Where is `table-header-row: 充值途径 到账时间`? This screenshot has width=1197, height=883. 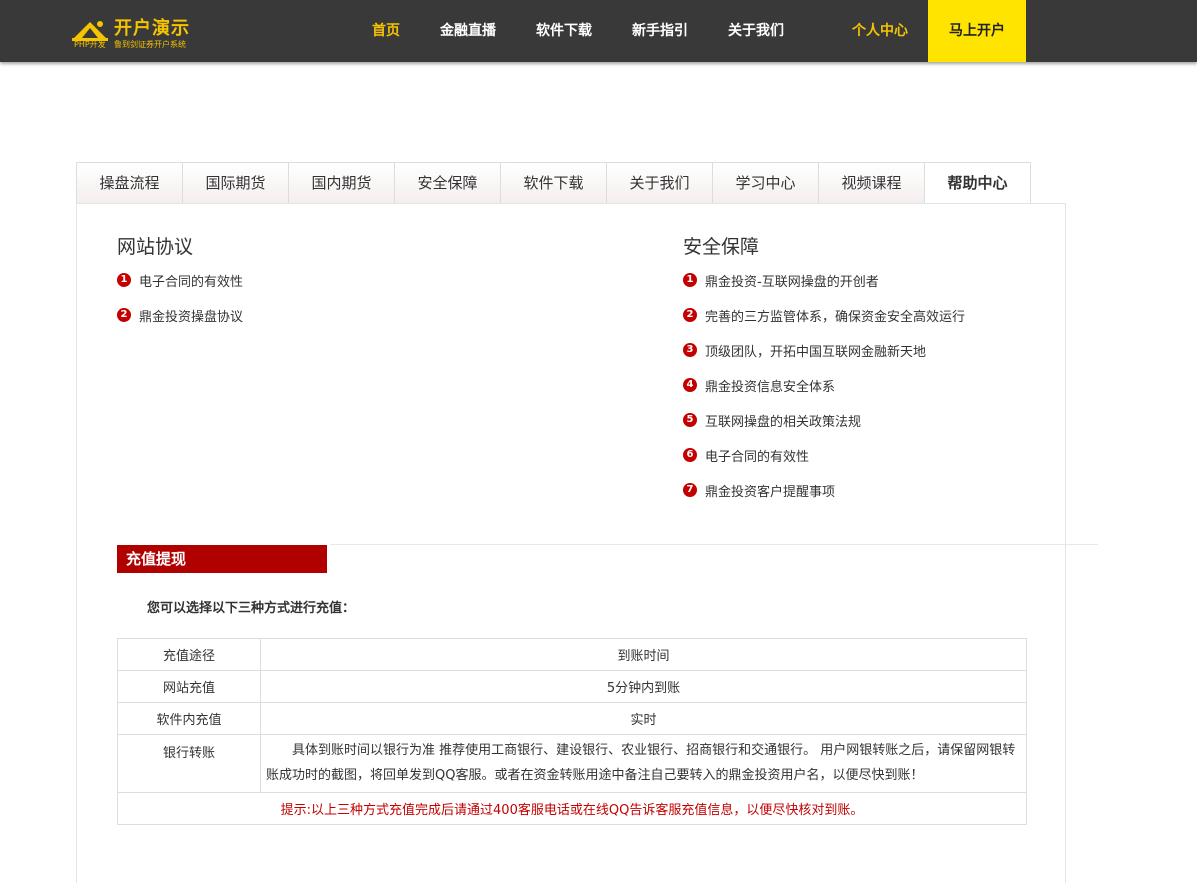 table-header-row: 充值途径 到账时间 is located at coordinates (572, 654).